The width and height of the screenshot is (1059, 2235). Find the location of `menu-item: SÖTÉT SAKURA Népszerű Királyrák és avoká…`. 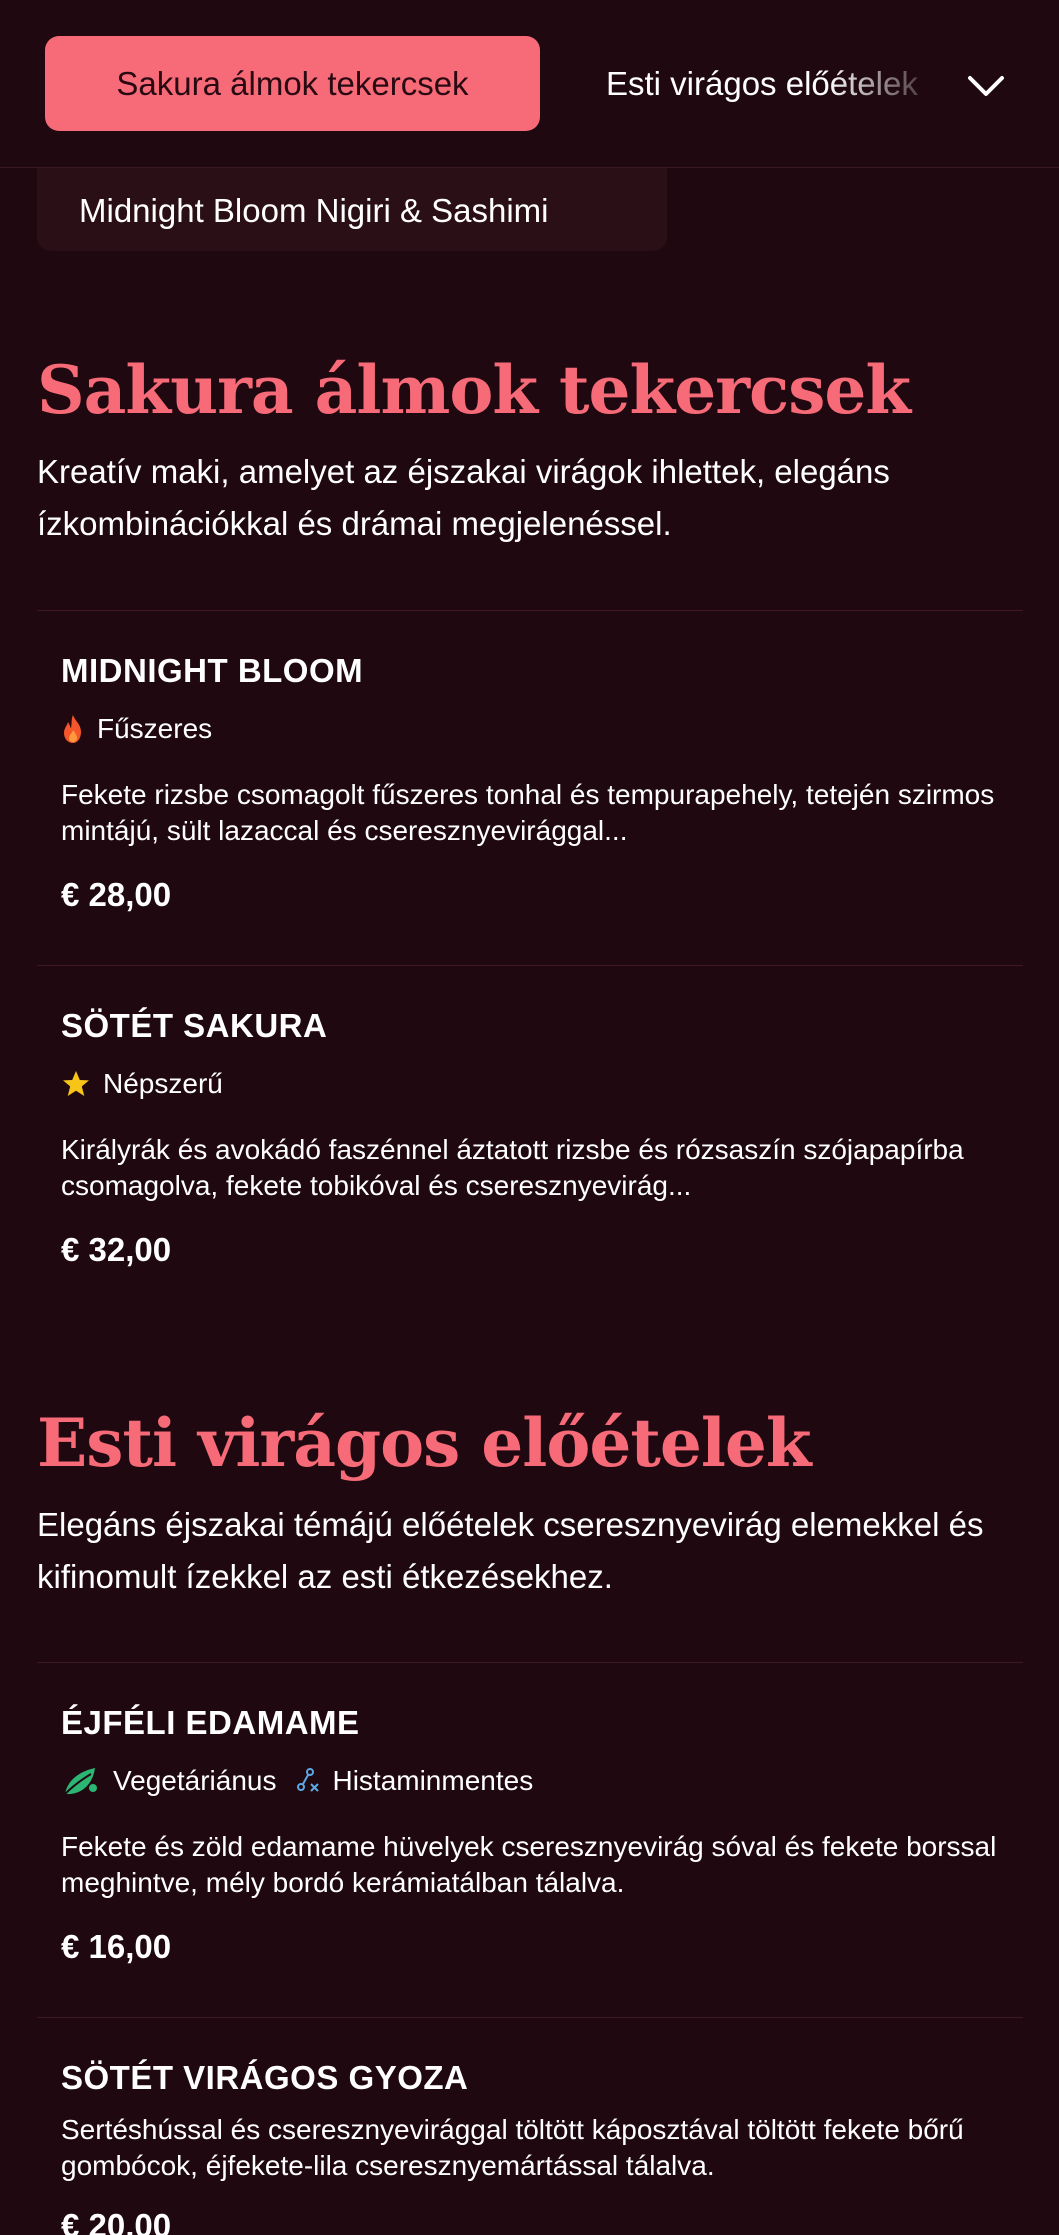

menu-item: SÖTÉT SAKURA Népszerű Királyrák és avoká… is located at coordinates (530, 1142).